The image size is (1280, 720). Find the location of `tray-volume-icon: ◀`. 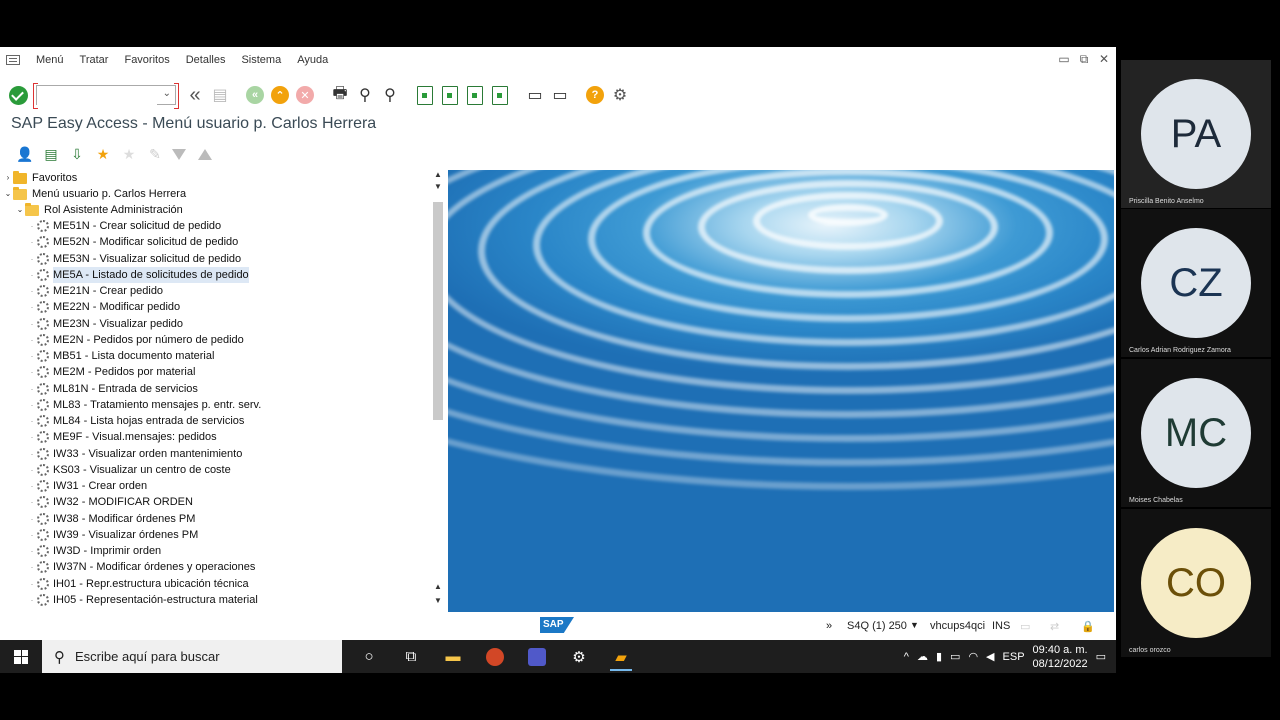

tray-volume-icon: ◀ is located at coordinates (990, 656).